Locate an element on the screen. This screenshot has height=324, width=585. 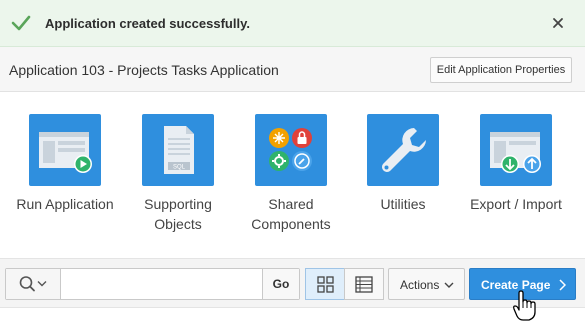
svg-text: SQL is located at coordinates (179, 168).